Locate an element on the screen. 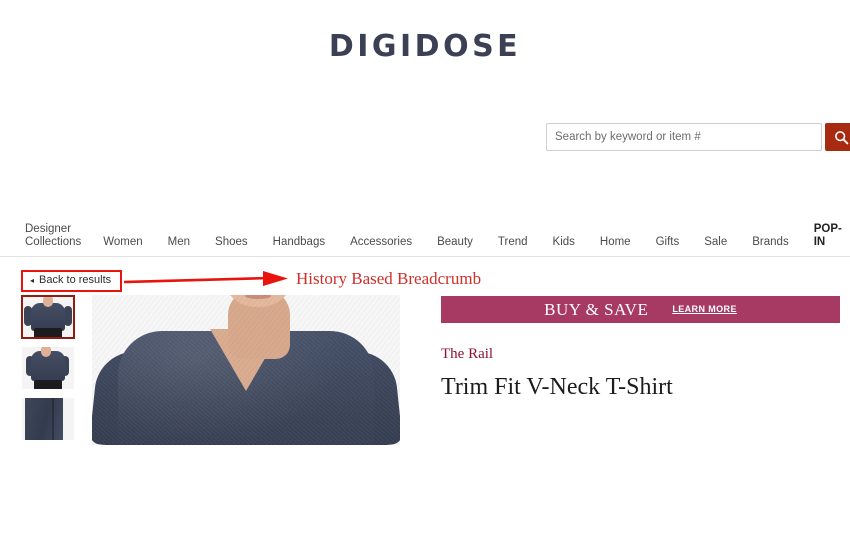 This screenshot has height=560, width=850. nav-item-home: Home is located at coordinates (615, 242).